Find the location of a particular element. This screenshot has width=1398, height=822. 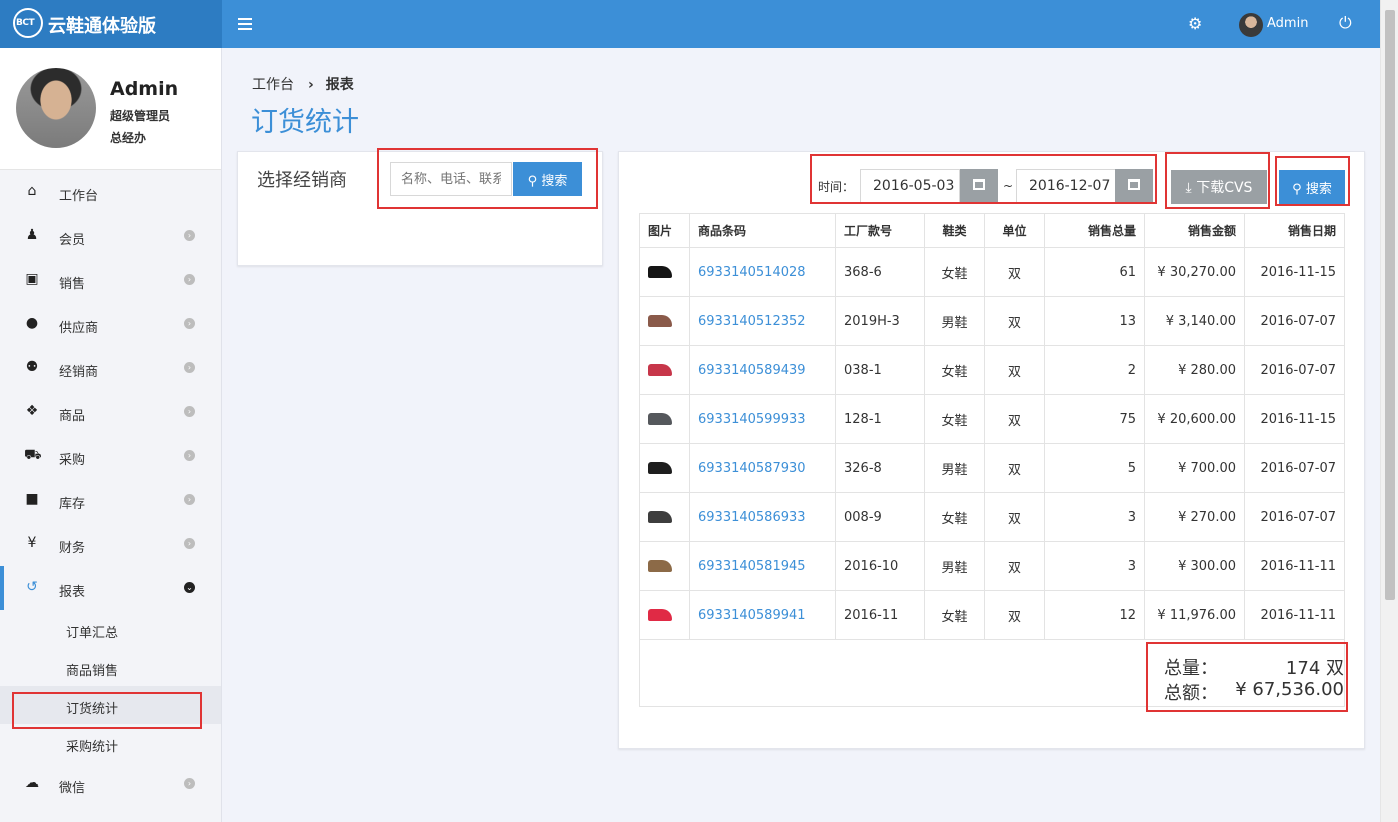

table-header-row: 图片 商品条码 工厂款号 鞋类 单位 销售总量 销售金额 销售日期 is located at coordinates (992, 230).